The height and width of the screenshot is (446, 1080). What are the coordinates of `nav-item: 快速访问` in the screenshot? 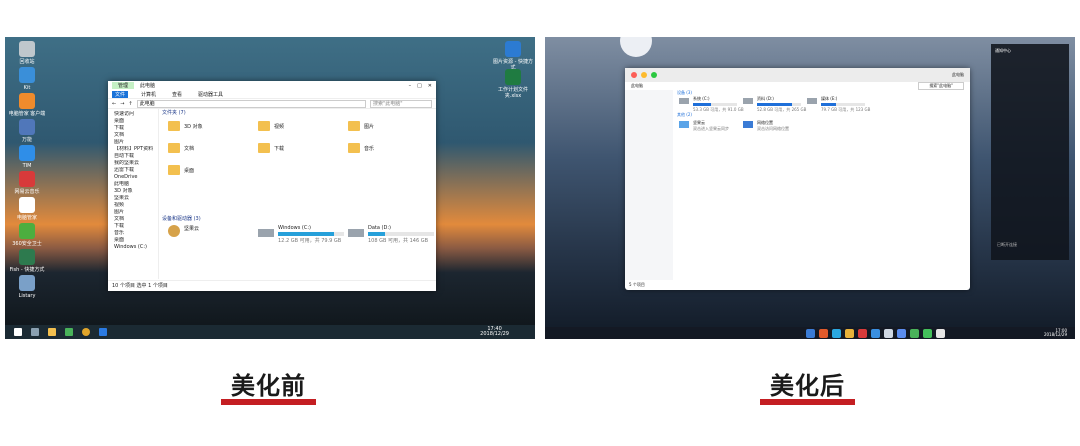 It's located at (133, 114).